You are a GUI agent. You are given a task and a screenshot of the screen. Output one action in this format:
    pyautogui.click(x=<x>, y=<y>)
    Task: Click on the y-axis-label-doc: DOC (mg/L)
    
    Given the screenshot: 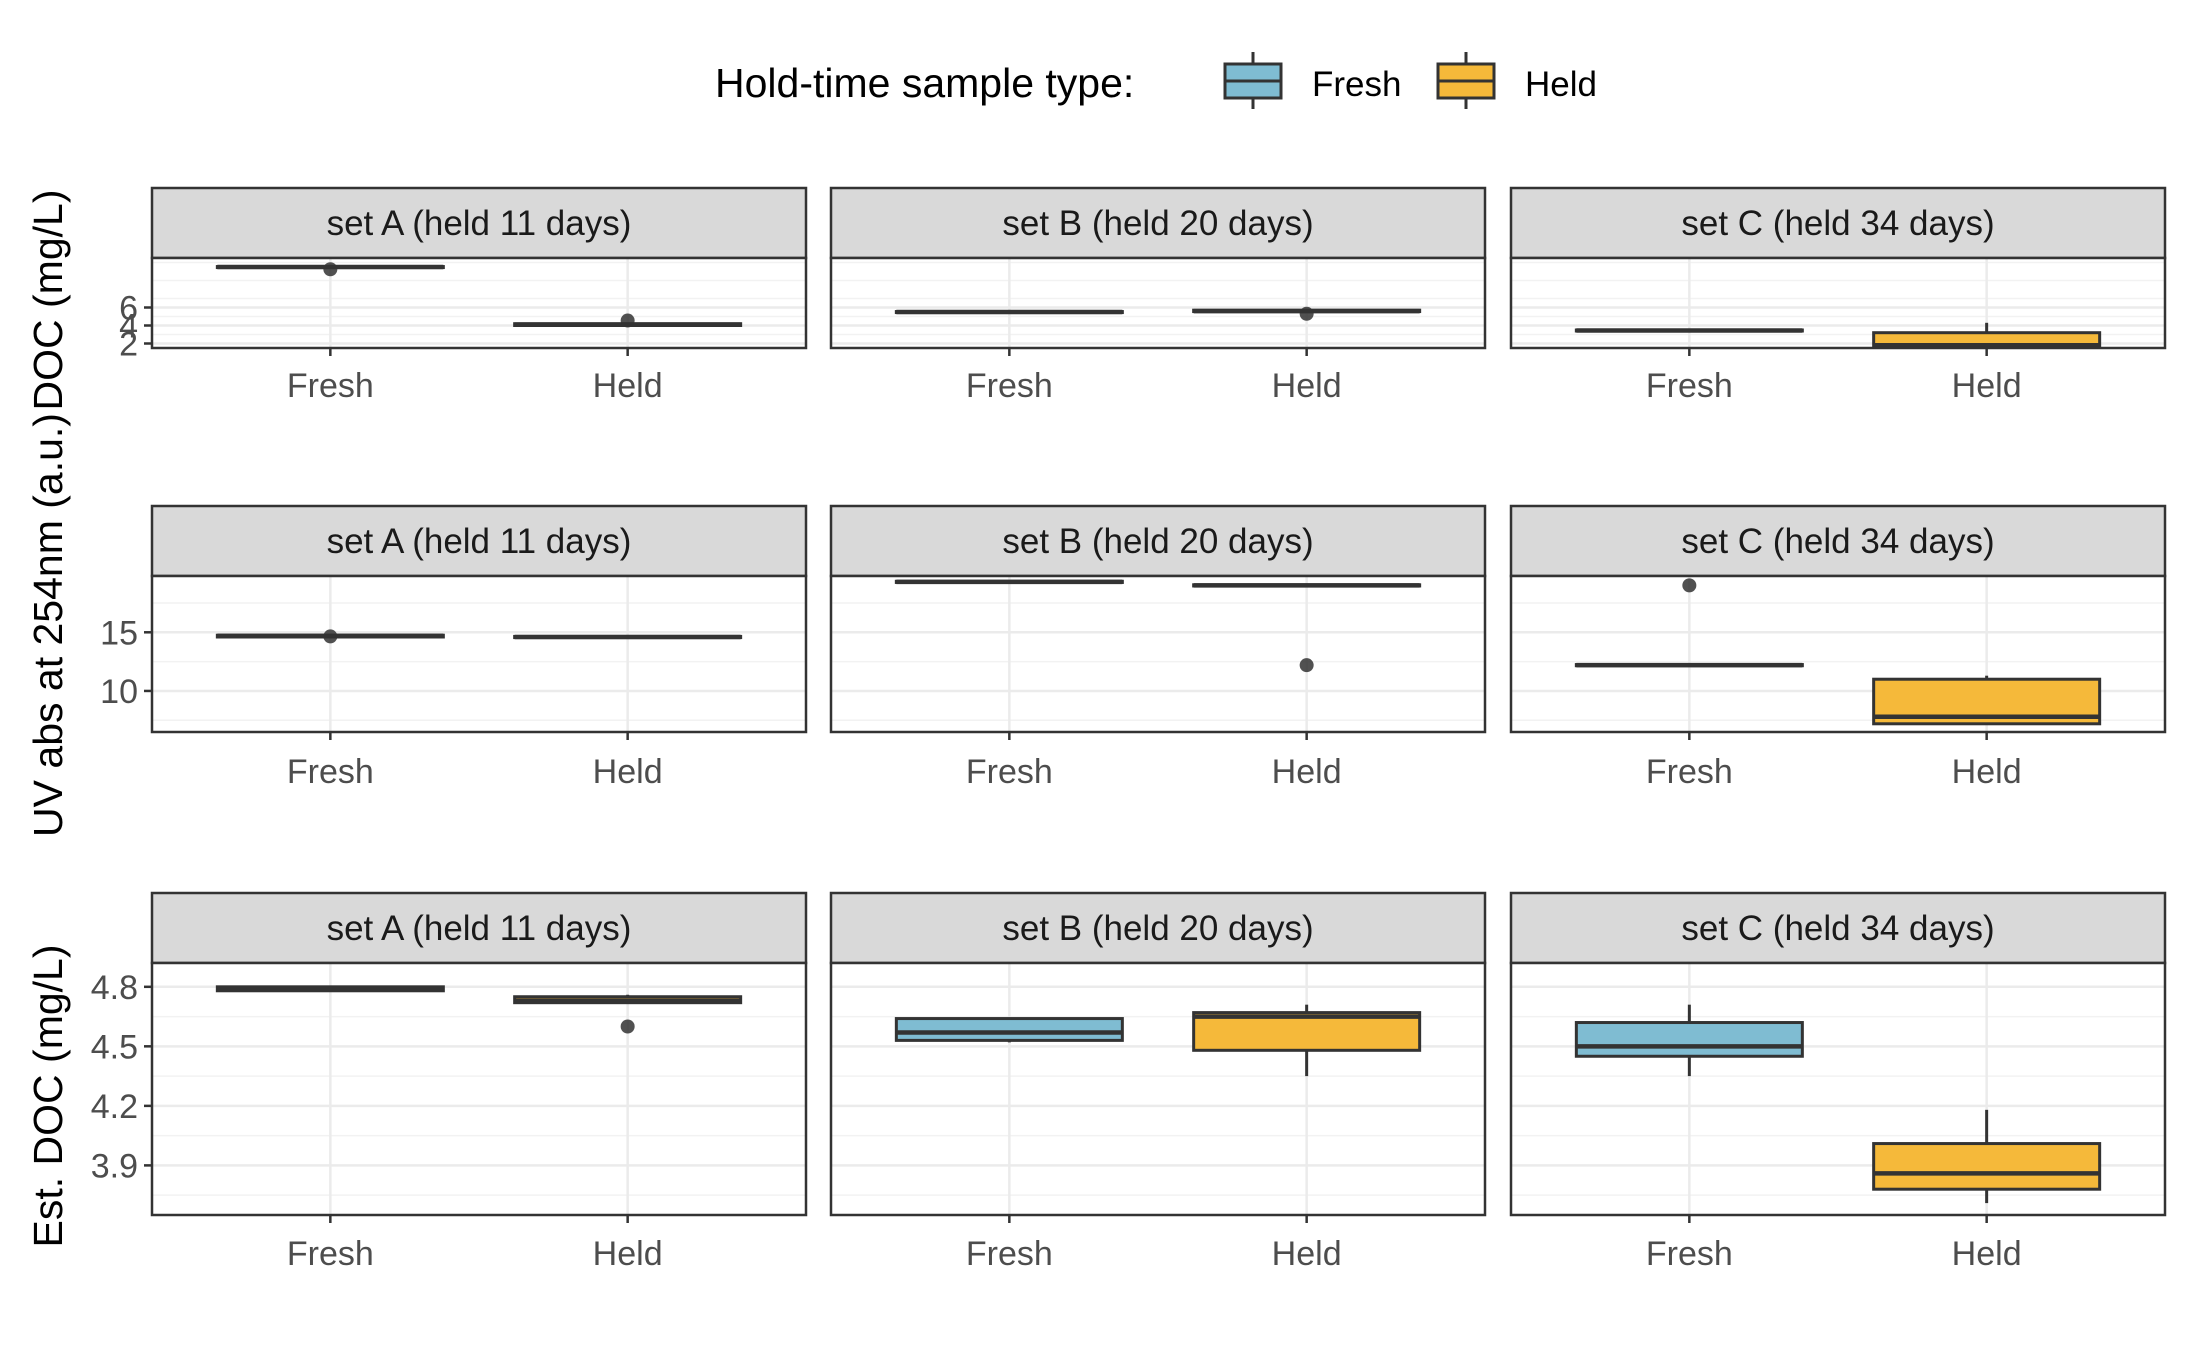 What is the action you would take?
    pyautogui.click(x=48, y=300)
    